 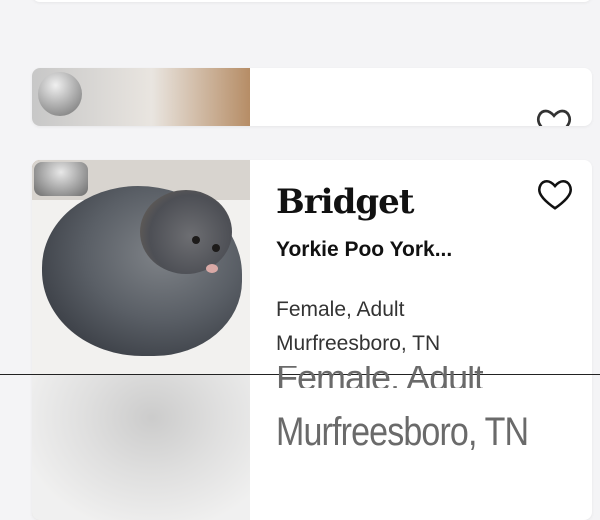 What do you see at coordinates (340, 309) in the screenshot?
I see `pet-sex-age: Female, Adult` at bounding box center [340, 309].